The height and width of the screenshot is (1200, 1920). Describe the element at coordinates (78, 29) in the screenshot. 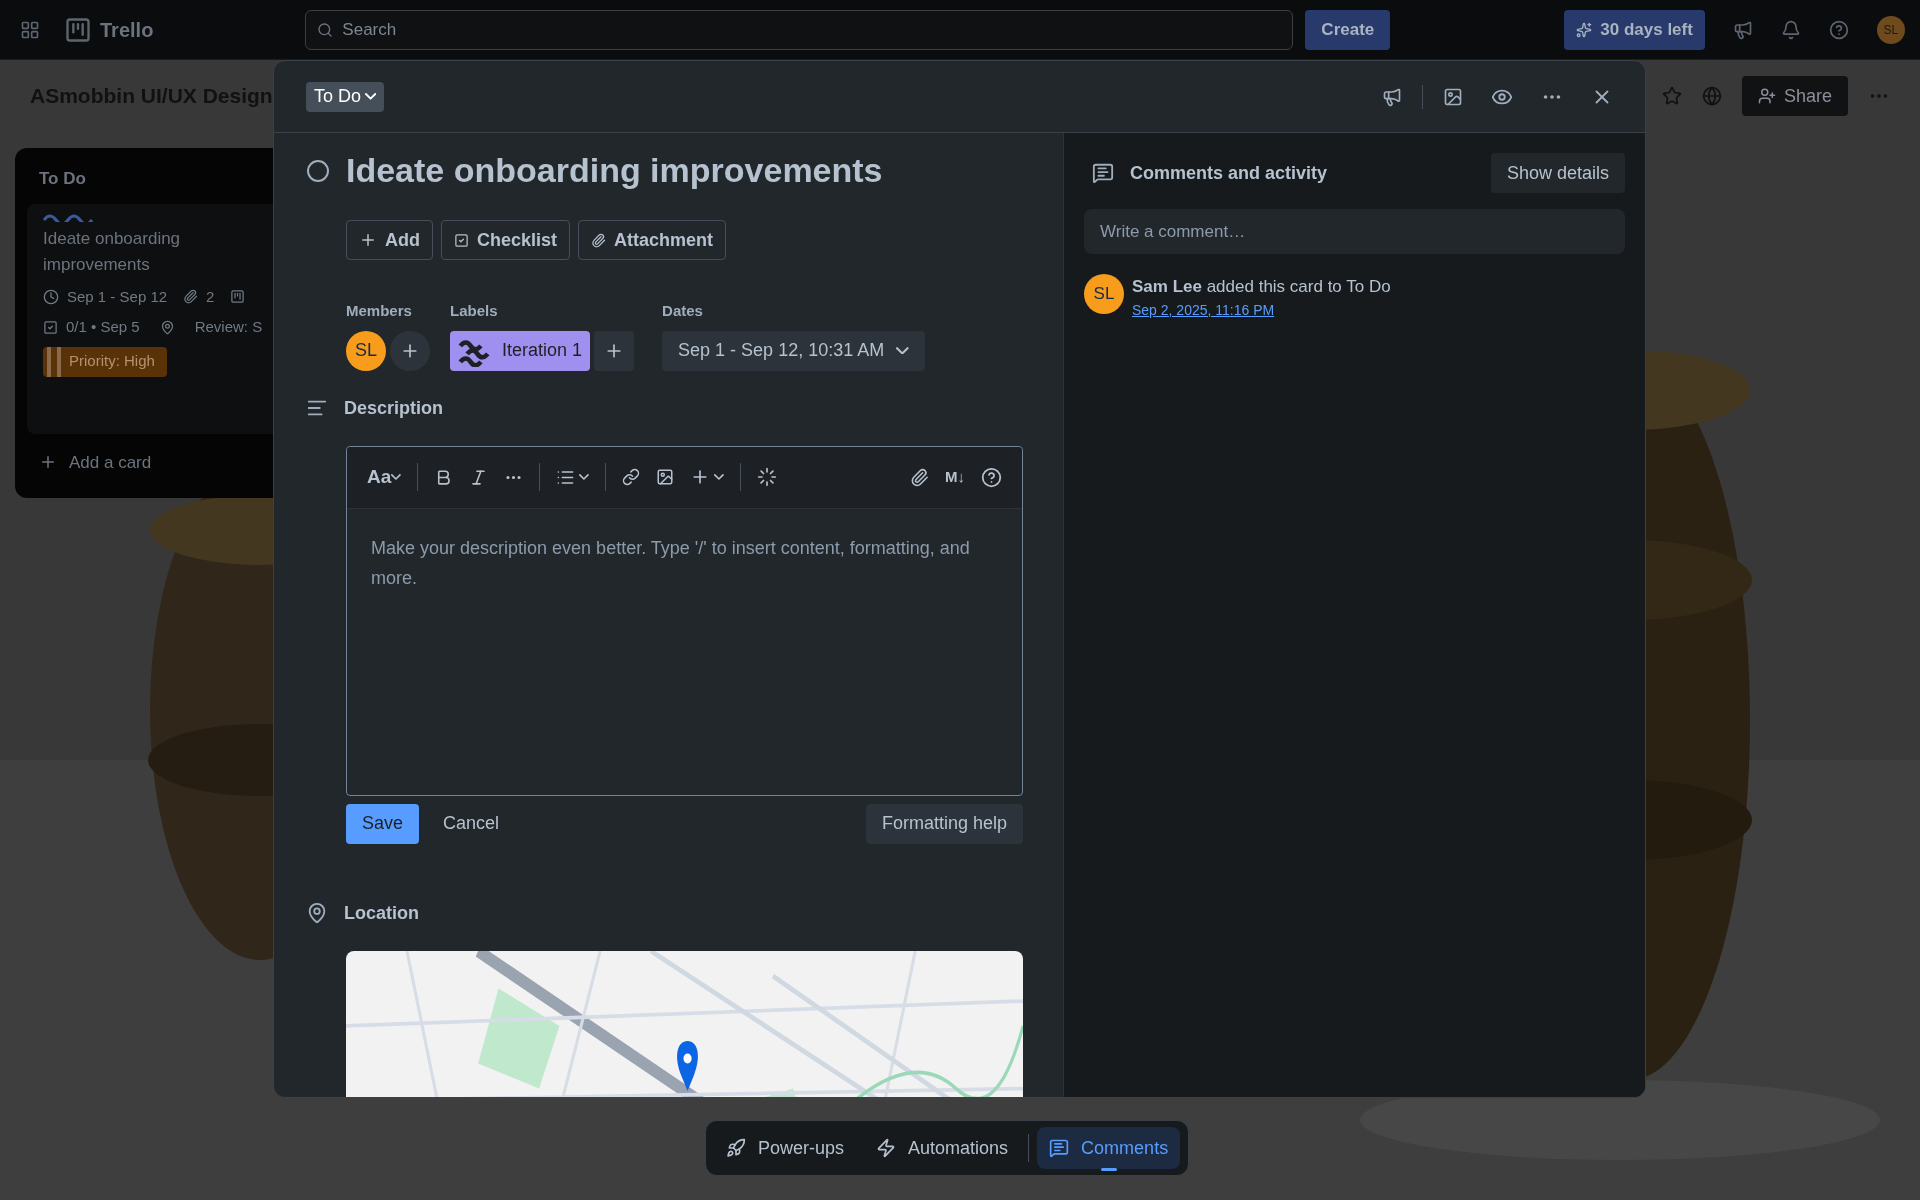

I see `board-logo-icon` at that location.